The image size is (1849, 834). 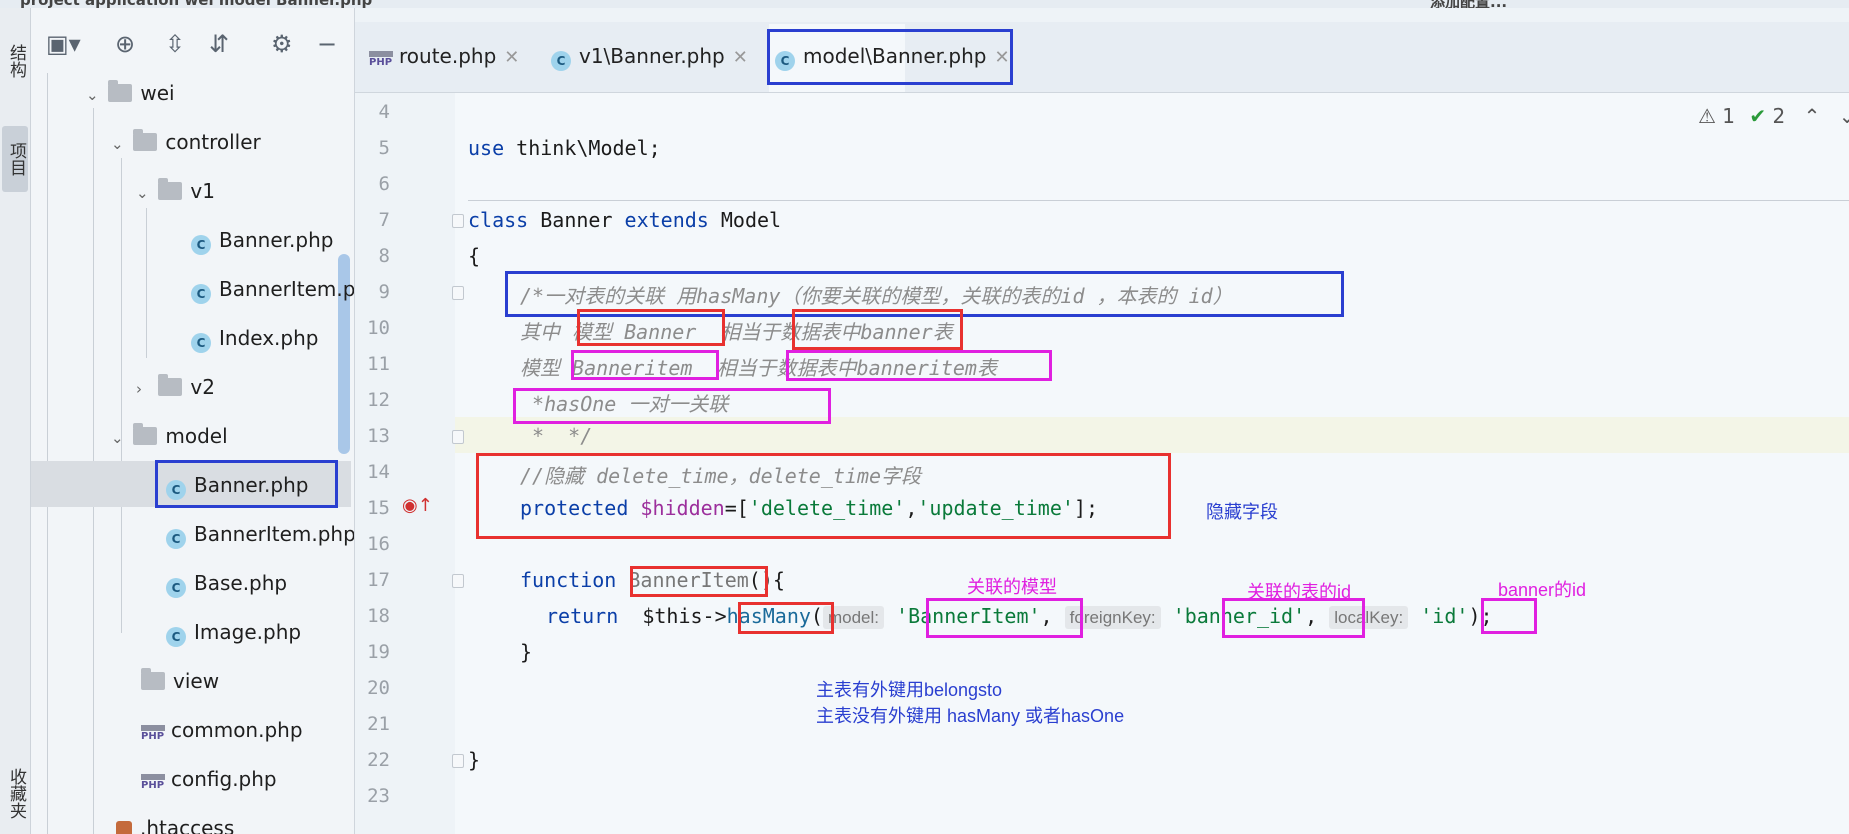 I want to click on tree-folder-model: ⌄ model, so click(x=169, y=436).